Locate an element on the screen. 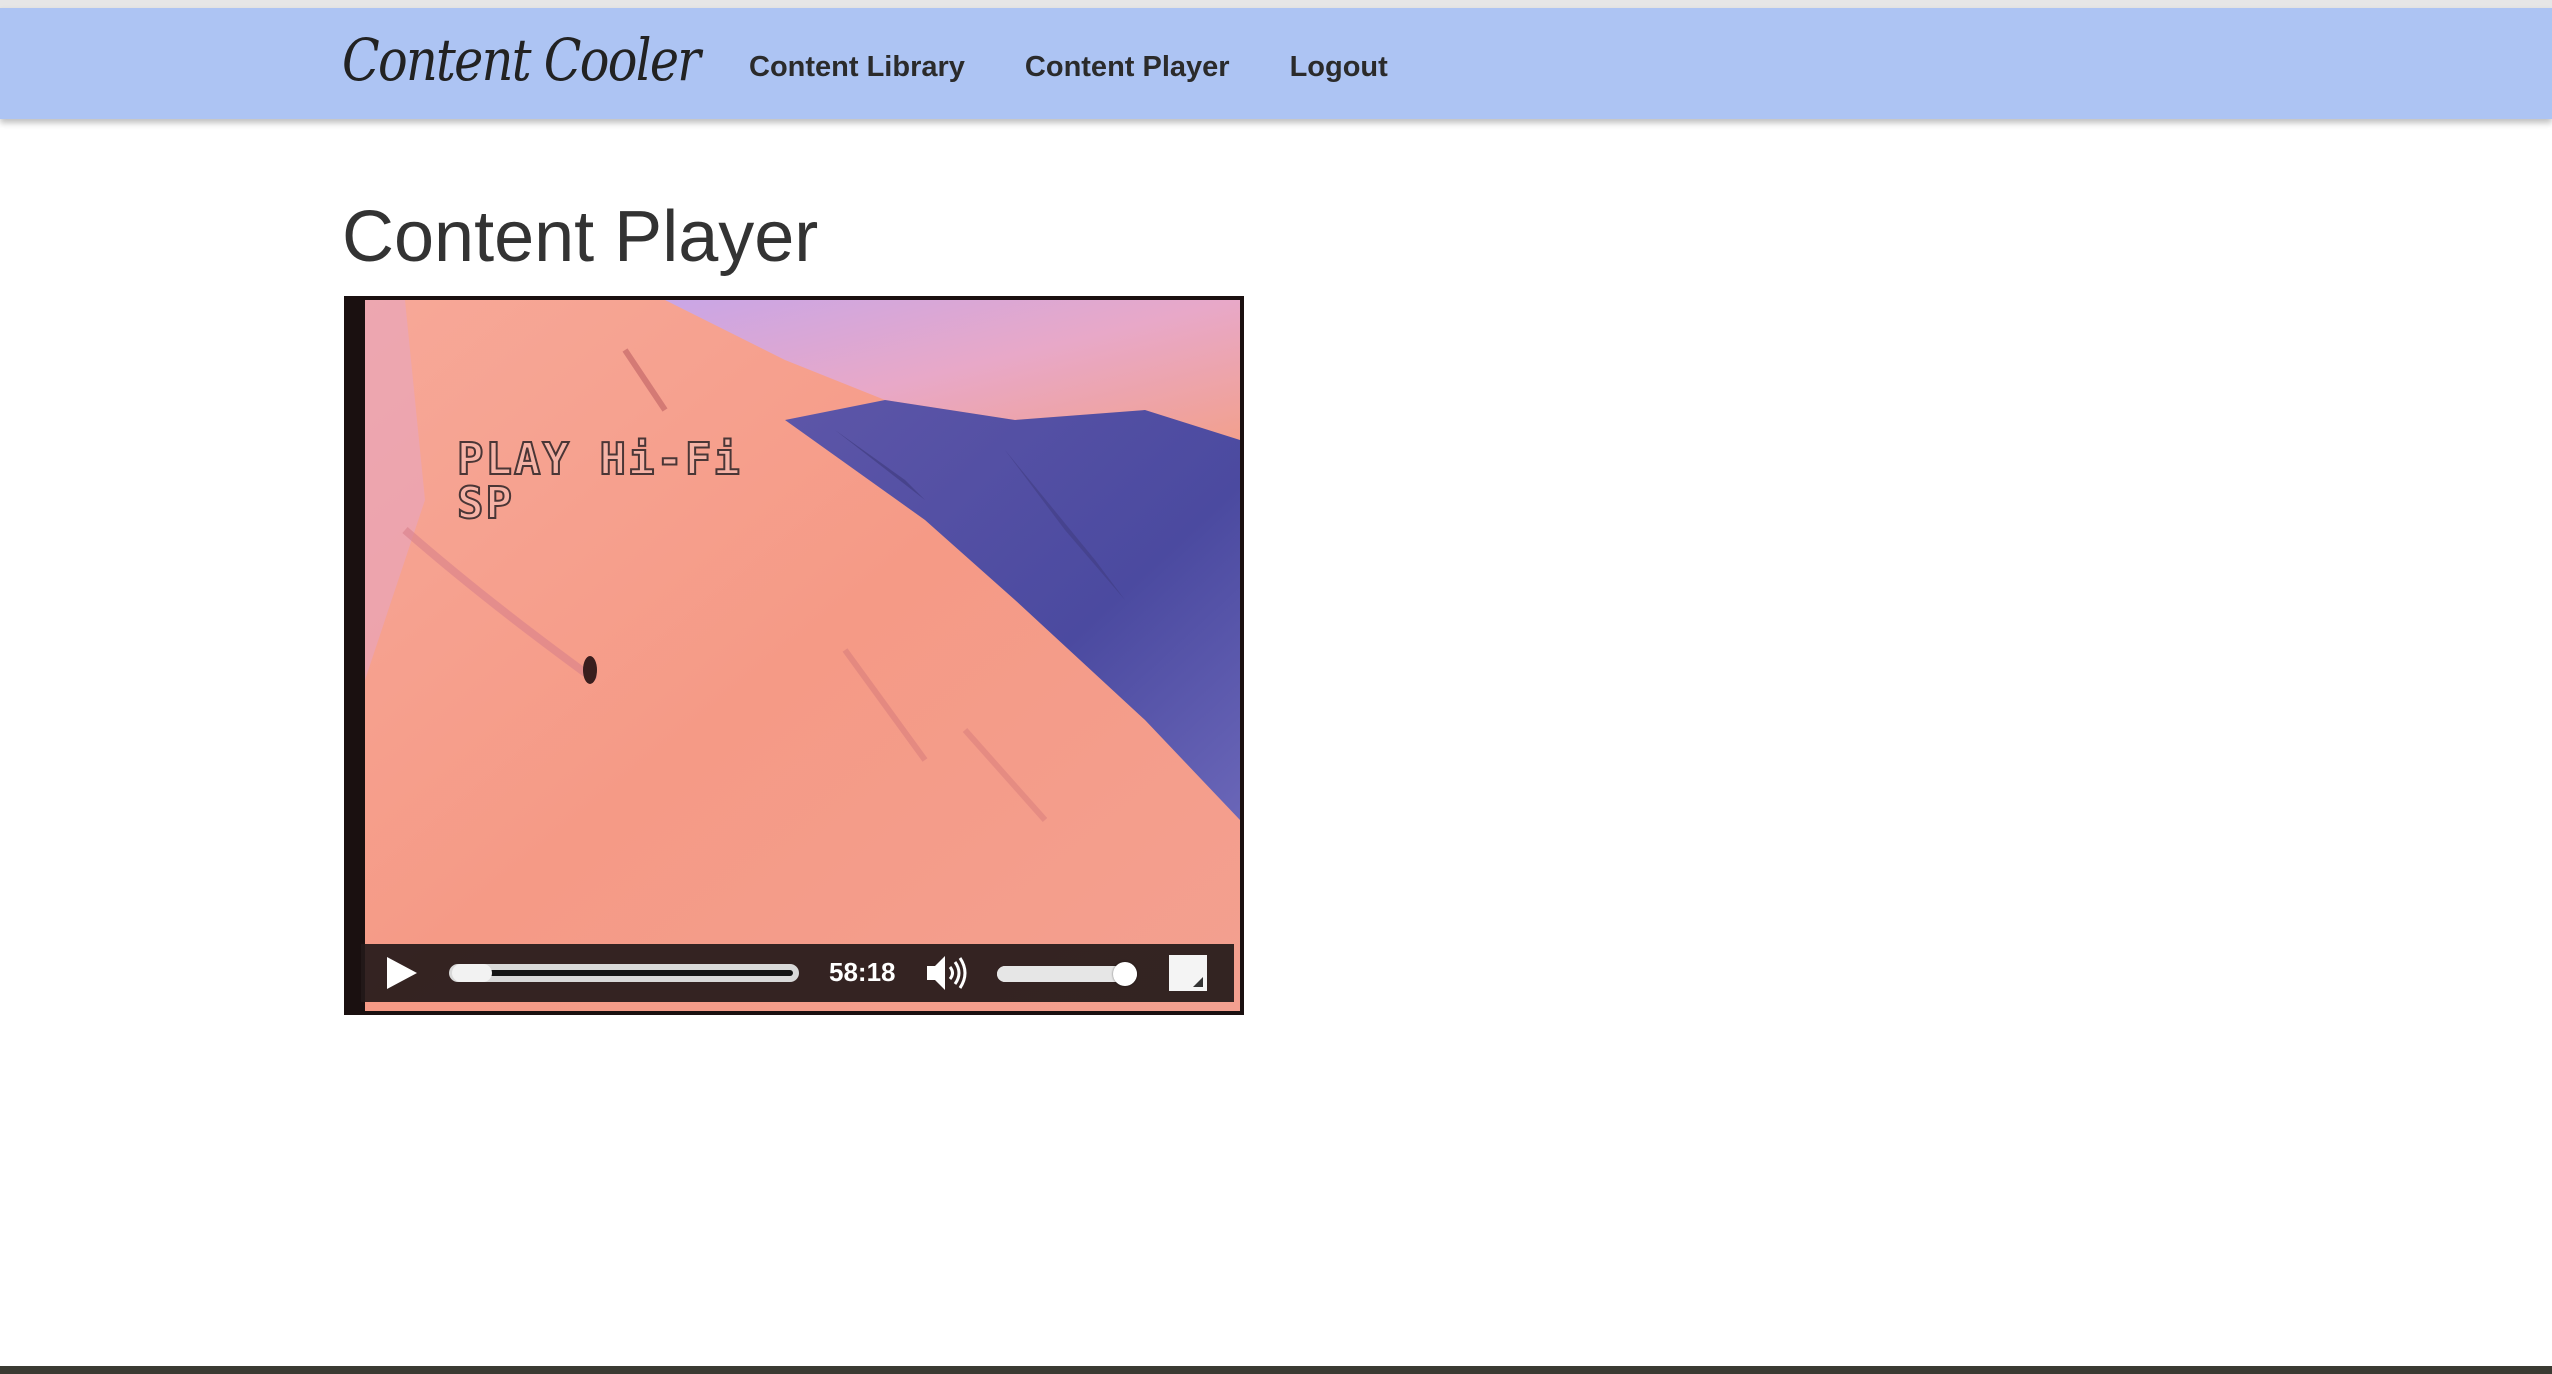 Image resolution: width=2552 pixels, height=1374 pixels. volume-icon is located at coordinates (947, 973).